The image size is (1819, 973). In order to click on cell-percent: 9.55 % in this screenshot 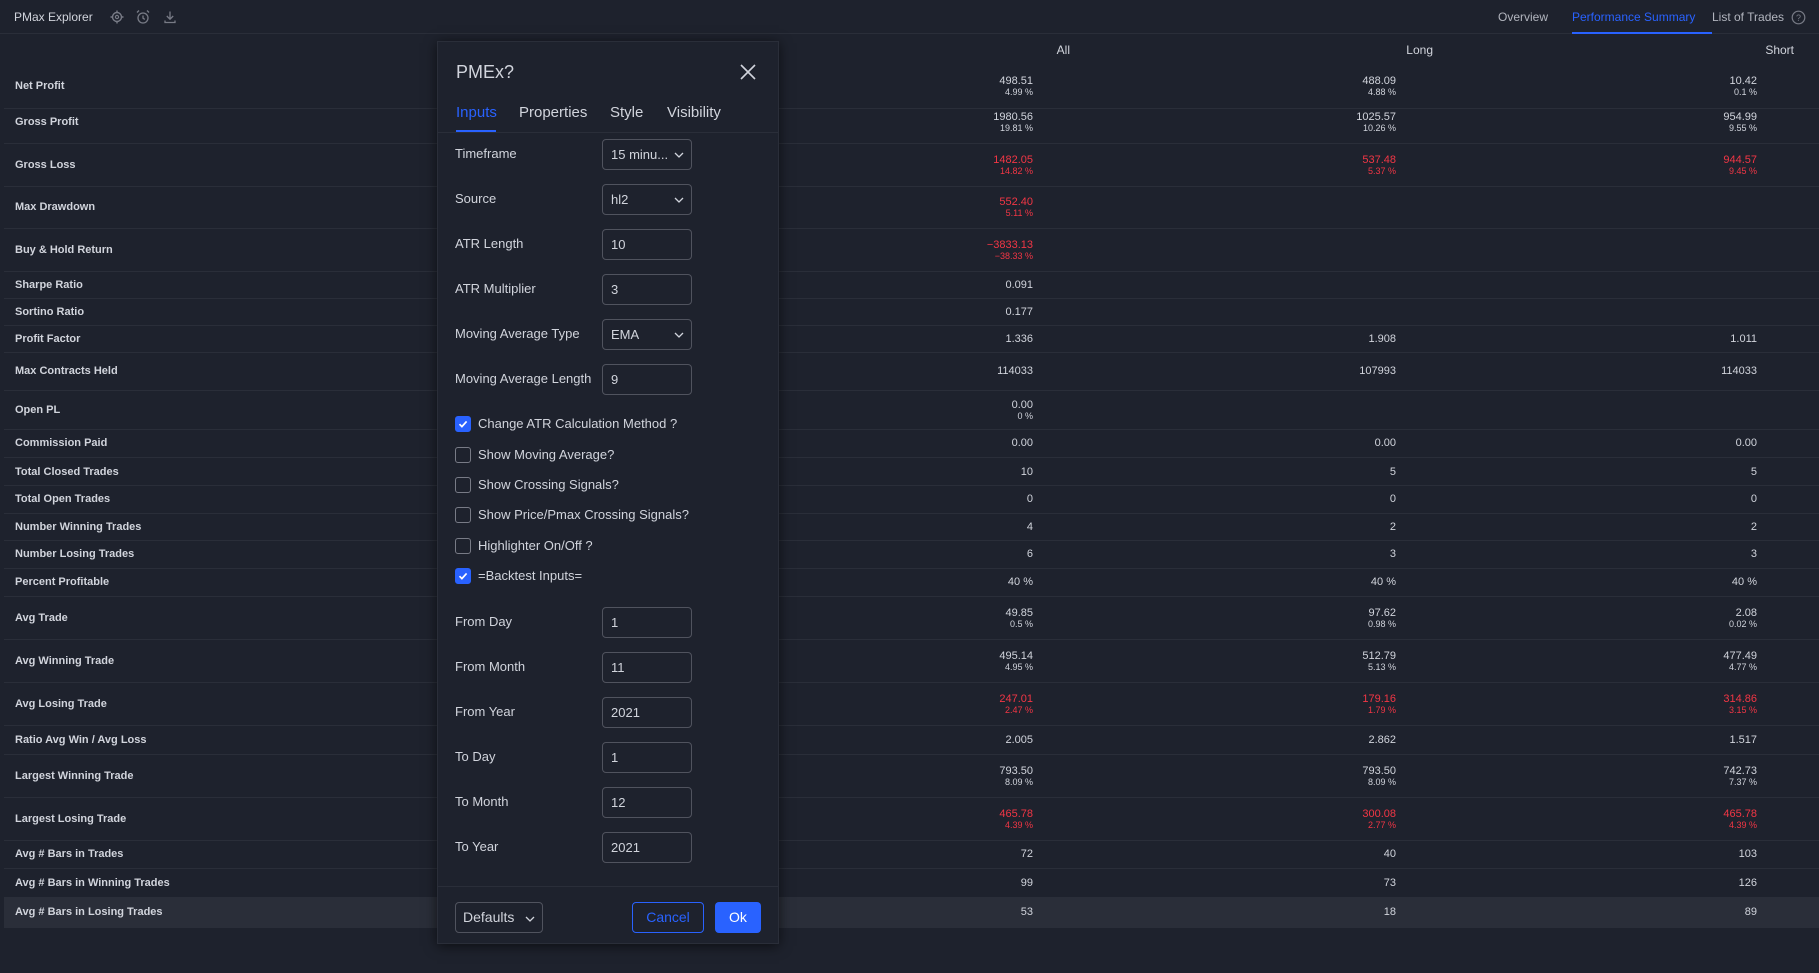, I will do `click(1742, 127)`.